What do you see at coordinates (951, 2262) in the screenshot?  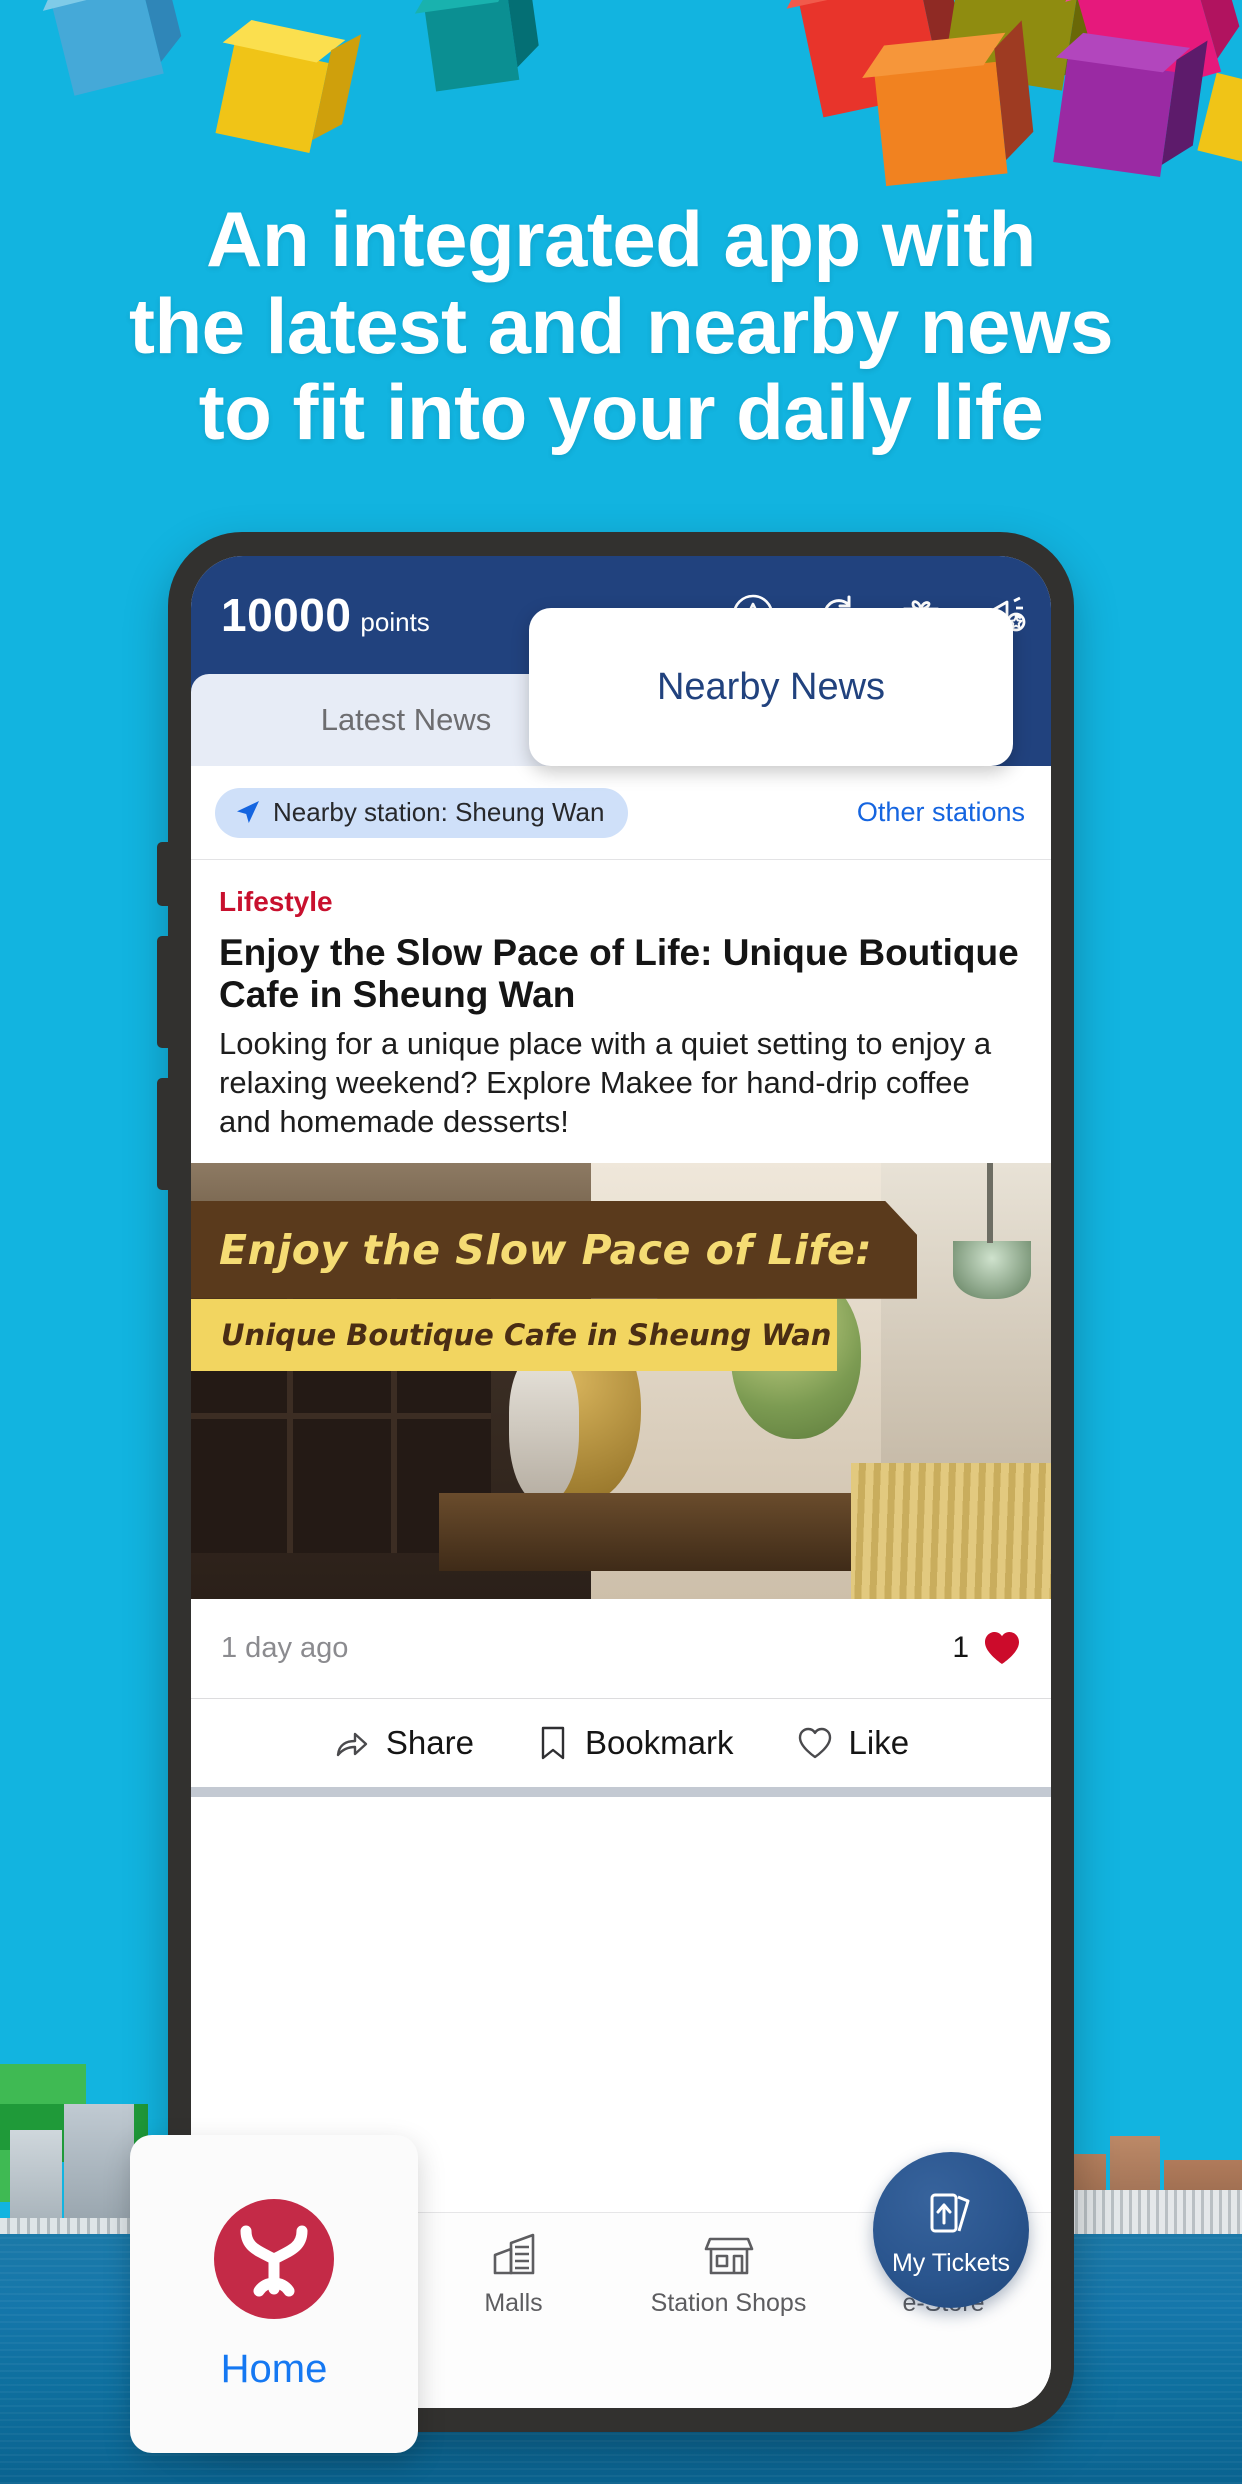 I see `my-tickets-label: My Tickets` at bounding box center [951, 2262].